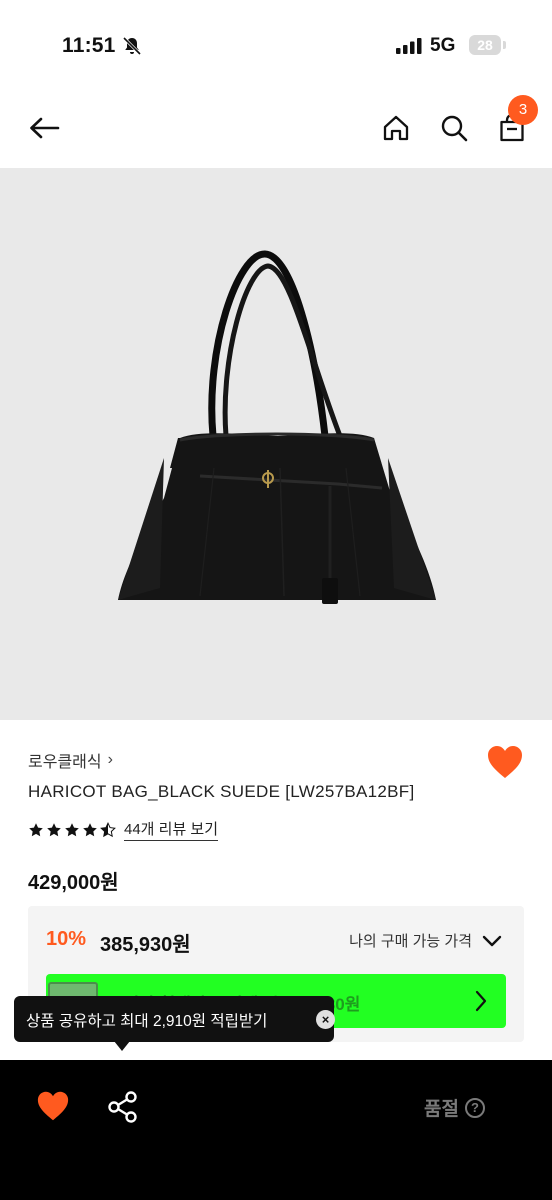  Describe the element at coordinates (492, 940) in the screenshot. I see `chevron-down-icon` at that location.